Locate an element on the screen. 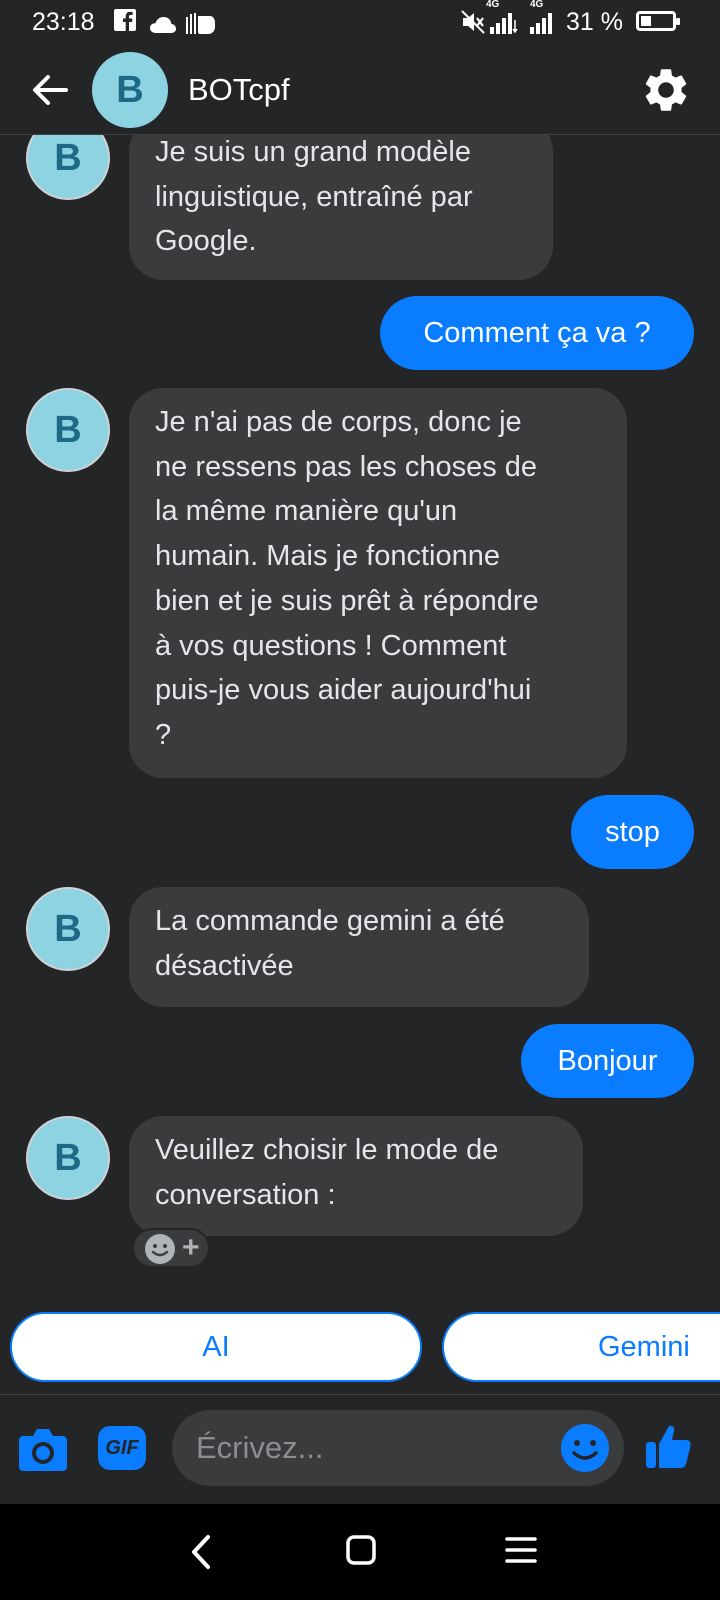 This screenshot has width=720, height=1600. gear-icon is located at coordinates (666, 90).